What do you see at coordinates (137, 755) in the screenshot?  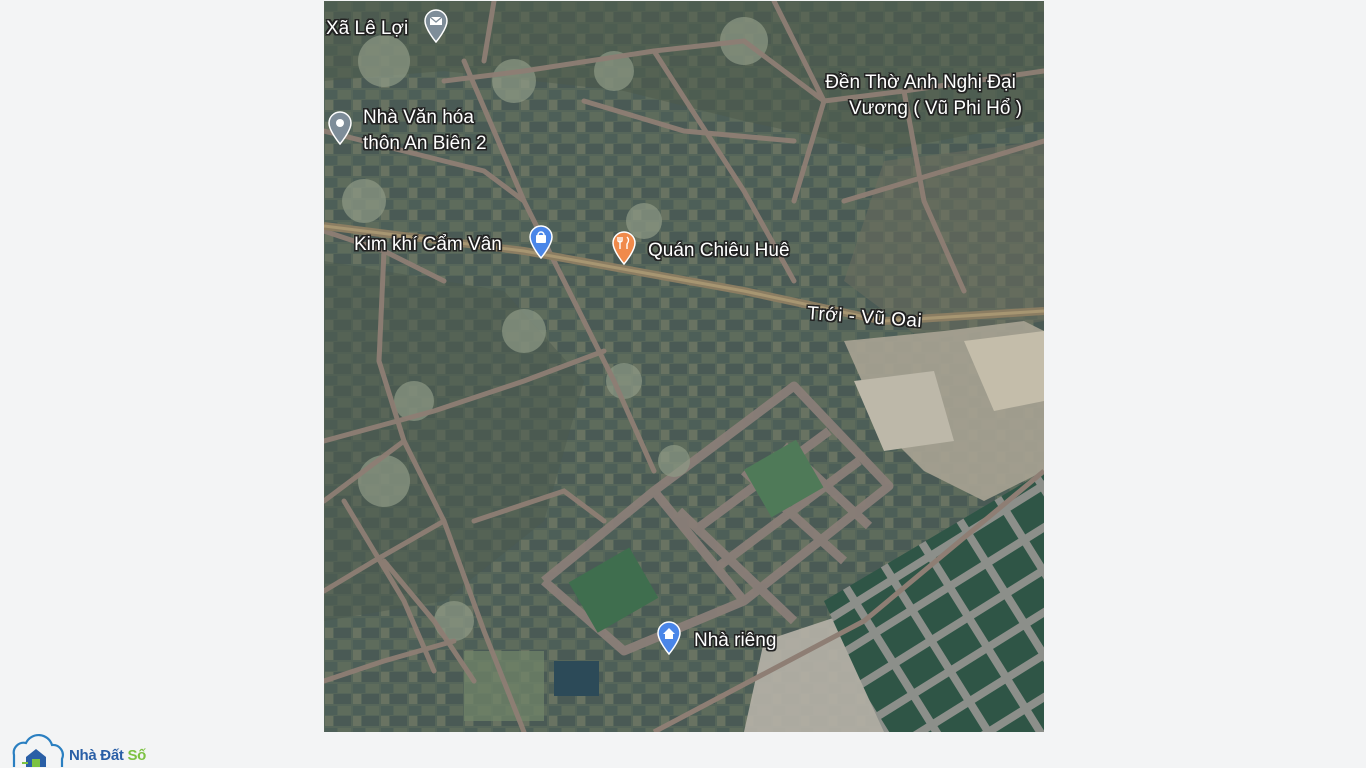 I see `logo-text-accent: Số` at bounding box center [137, 755].